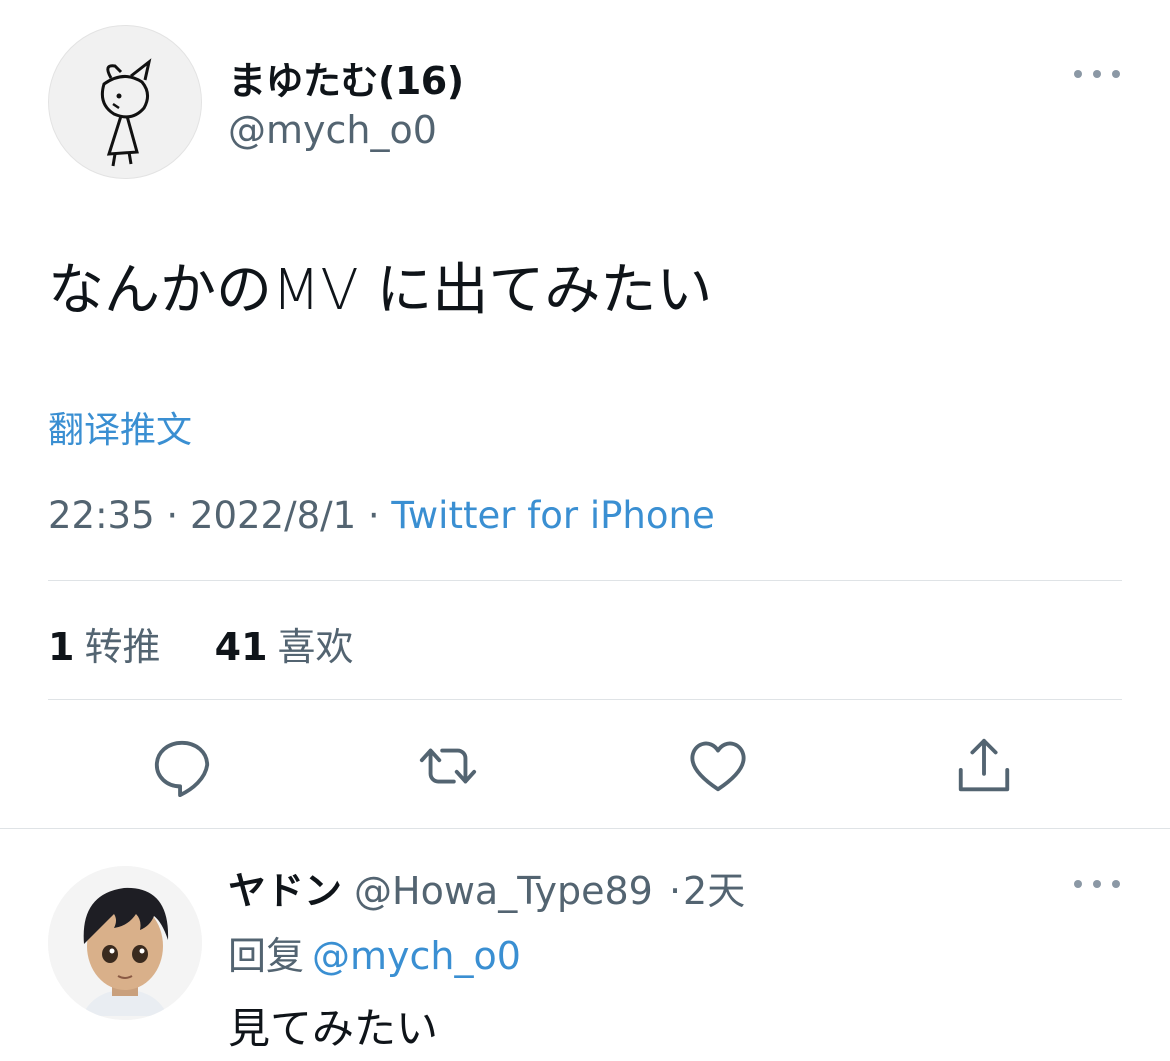 Image resolution: width=1170 pixels, height=1061 pixels. I want to click on share-icon, so click(984, 766).